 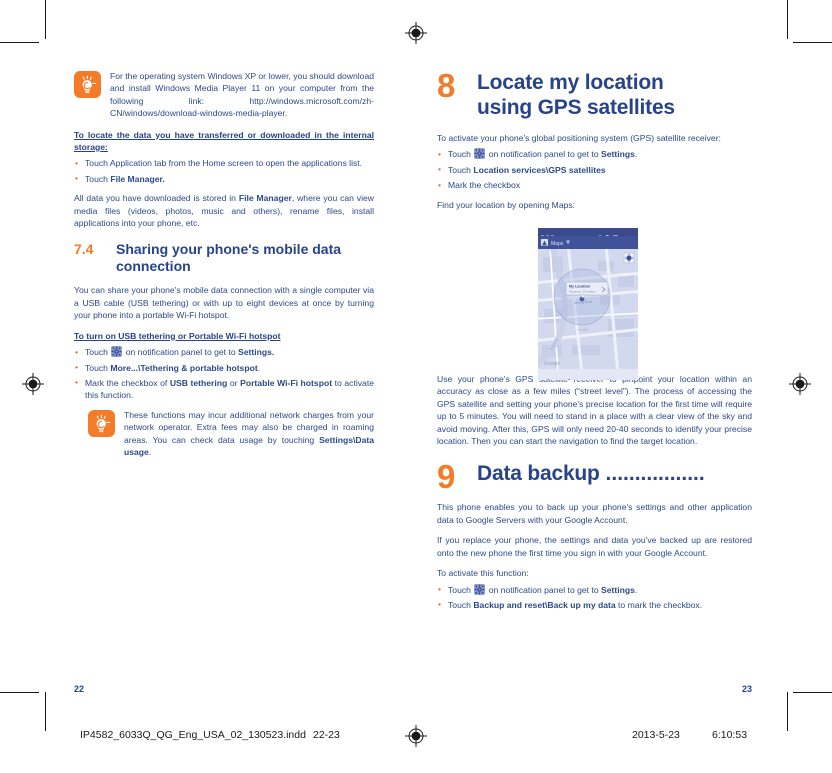 What do you see at coordinates (265, 198) in the screenshot?
I see `inline-bold-file-manager: File Manager` at bounding box center [265, 198].